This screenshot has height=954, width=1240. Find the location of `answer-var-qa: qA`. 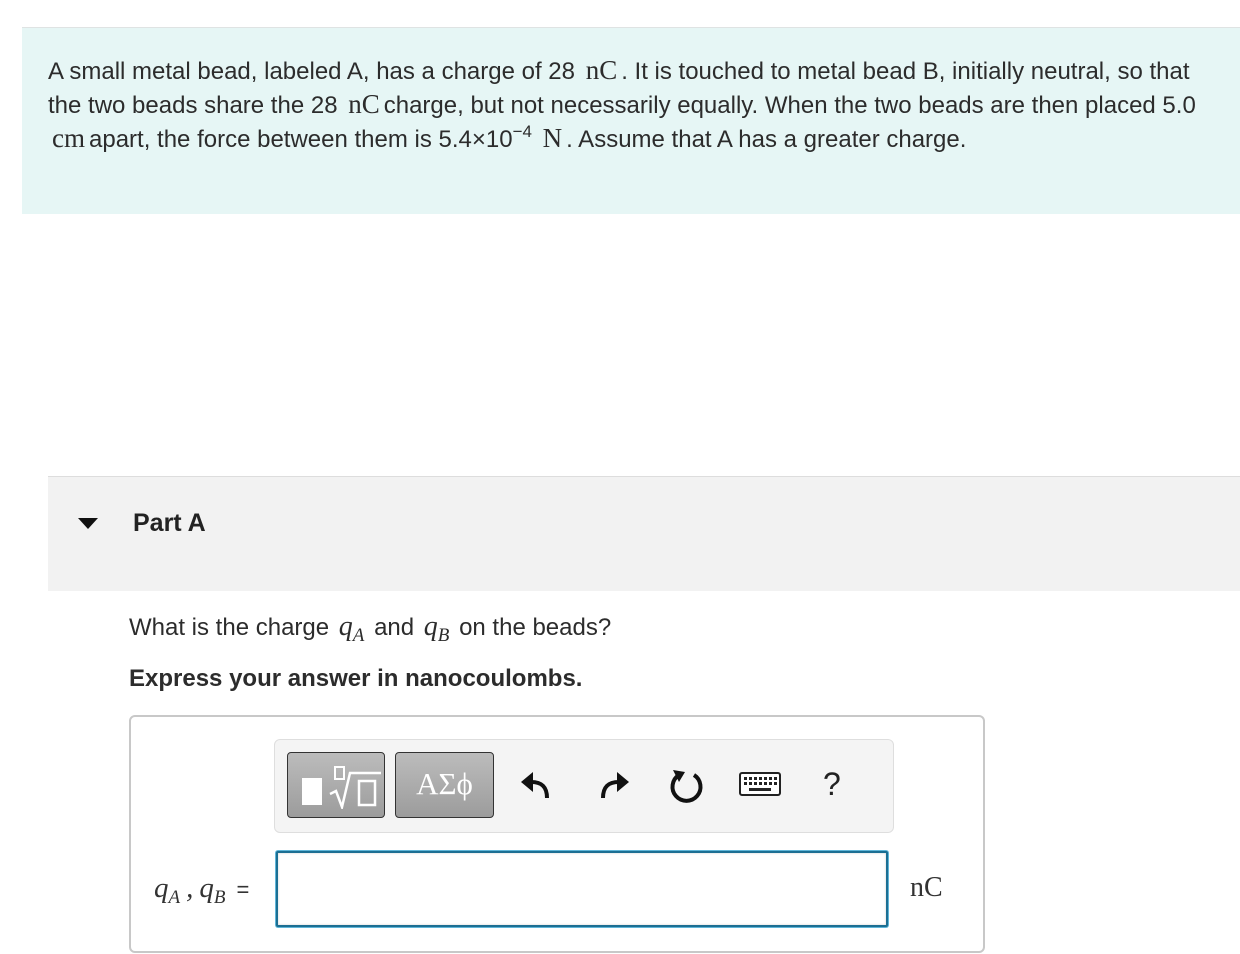

answer-var-qa: qA is located at coordinates (167, 889).